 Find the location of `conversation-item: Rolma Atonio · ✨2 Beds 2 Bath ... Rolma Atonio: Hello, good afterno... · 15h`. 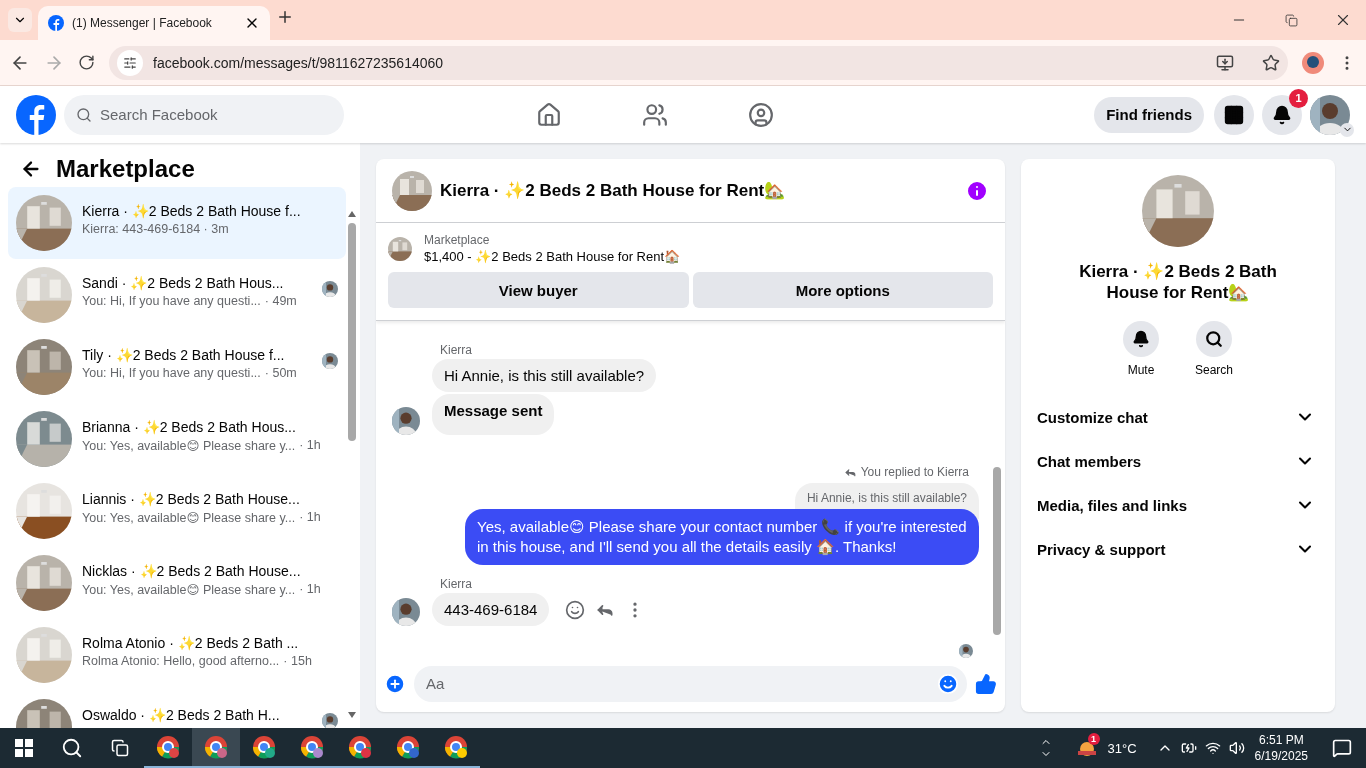

conversation-item: Rolma Atonio · ✨2 Beds 2 Bath ... Rolma Atonio: Hello, good afterno... · 15h is located at coordinates (177, 655).